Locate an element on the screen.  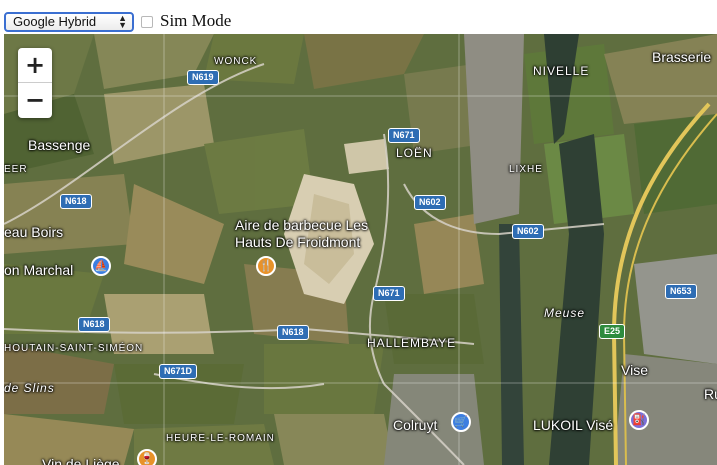
place-label-wonck: WONCK is located at coordinates (236, 61).